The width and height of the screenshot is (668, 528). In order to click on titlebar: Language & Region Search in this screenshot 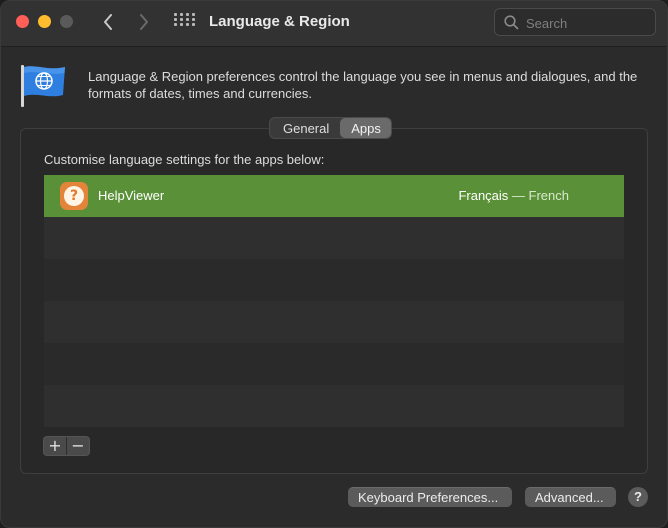, I will do `click(334, 24)`.